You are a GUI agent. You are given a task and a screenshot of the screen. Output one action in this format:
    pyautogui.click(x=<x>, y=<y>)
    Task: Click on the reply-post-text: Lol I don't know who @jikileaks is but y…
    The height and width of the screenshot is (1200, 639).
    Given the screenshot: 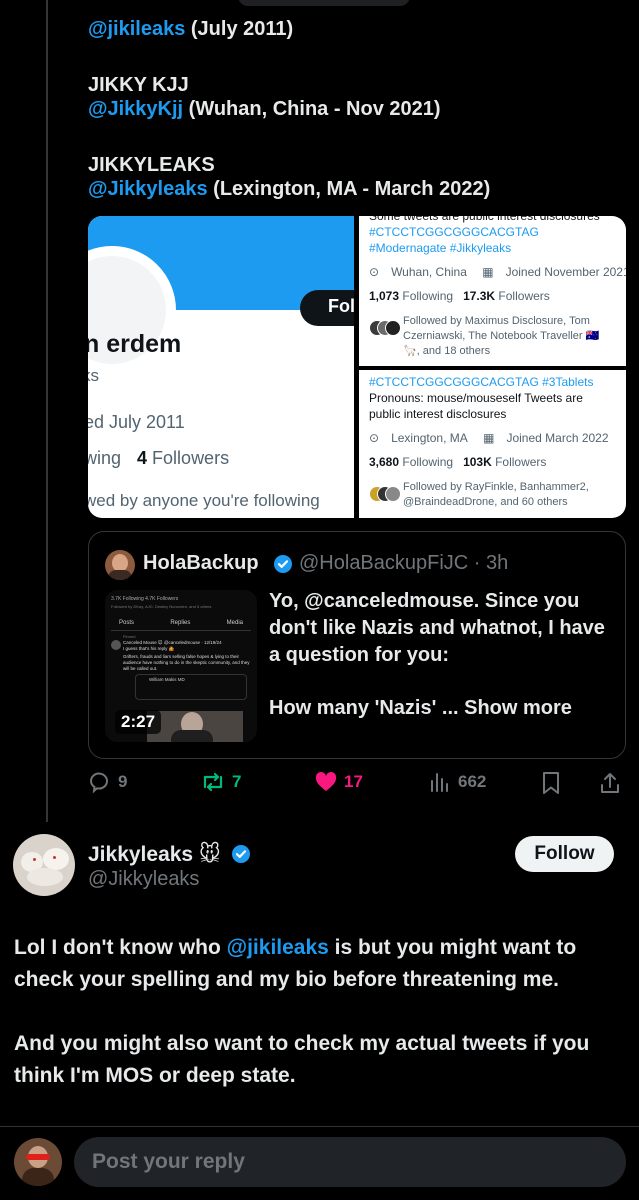 What is the action you would take?
    pyautogui.click(x=302, y=1011)
    